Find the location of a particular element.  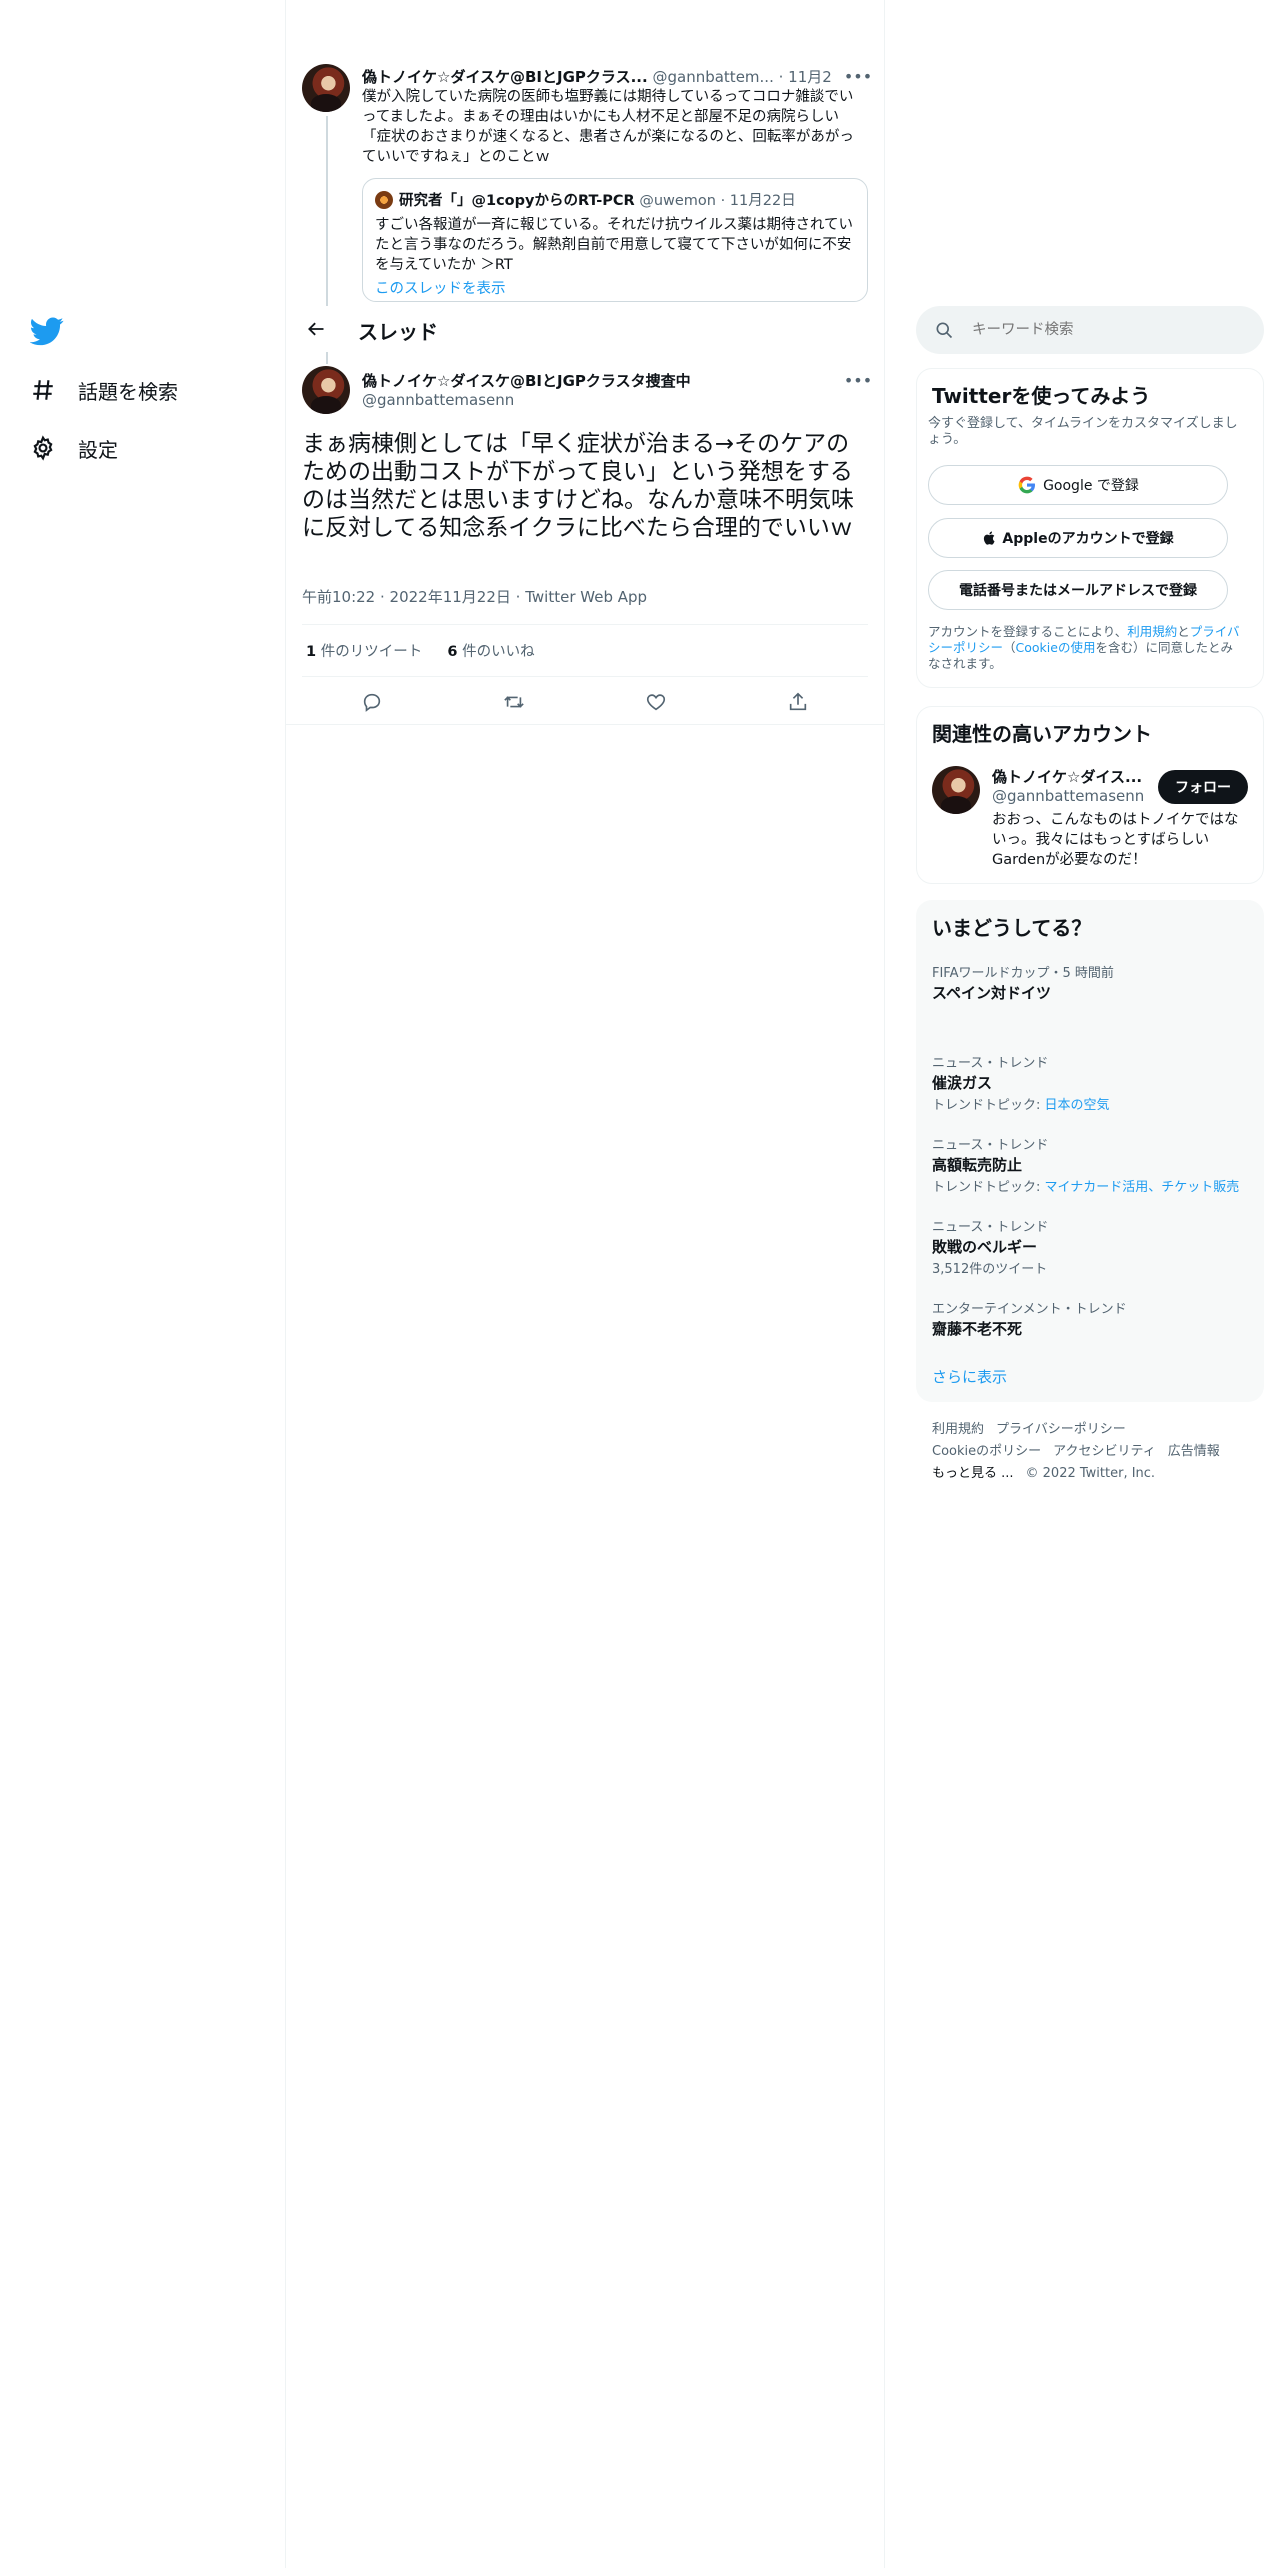

quote-author-name: 研究者「」@1copyからのRT-PCR is located at coordinates (517, 201).